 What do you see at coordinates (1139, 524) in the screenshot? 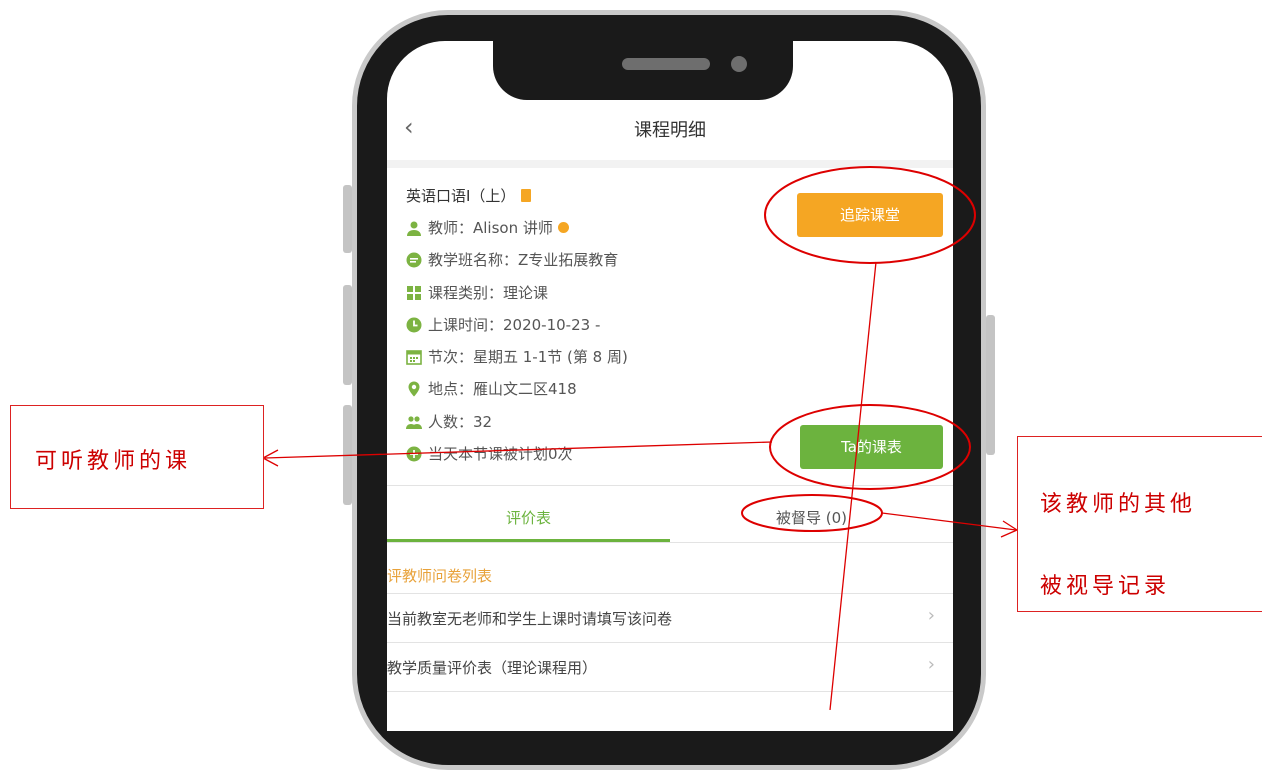
I see `callout-right: 该教师的其他 被视导记录` at bounding box center [1139, 524].